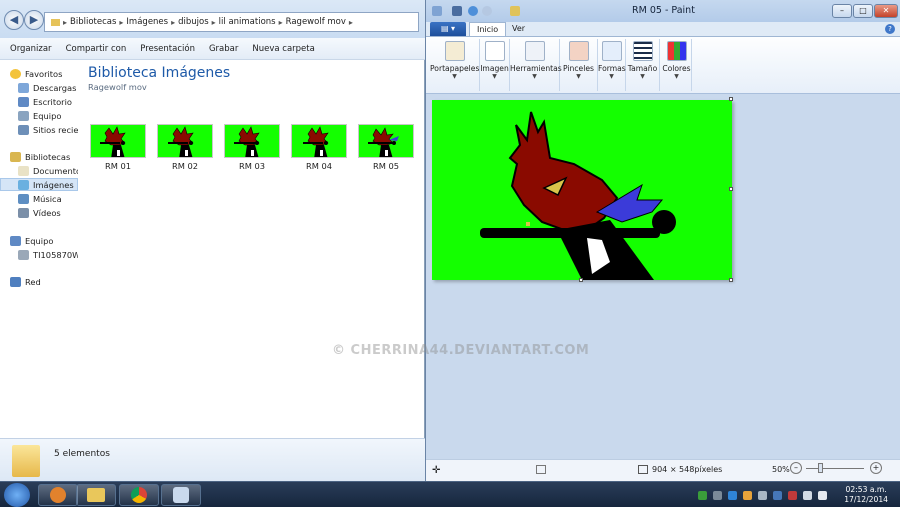 This screenshot has width=900, height=507. Describe the element at coordinates (44, 73) in the screenshot. I see `sidebar-label: Favoritos` at that location.